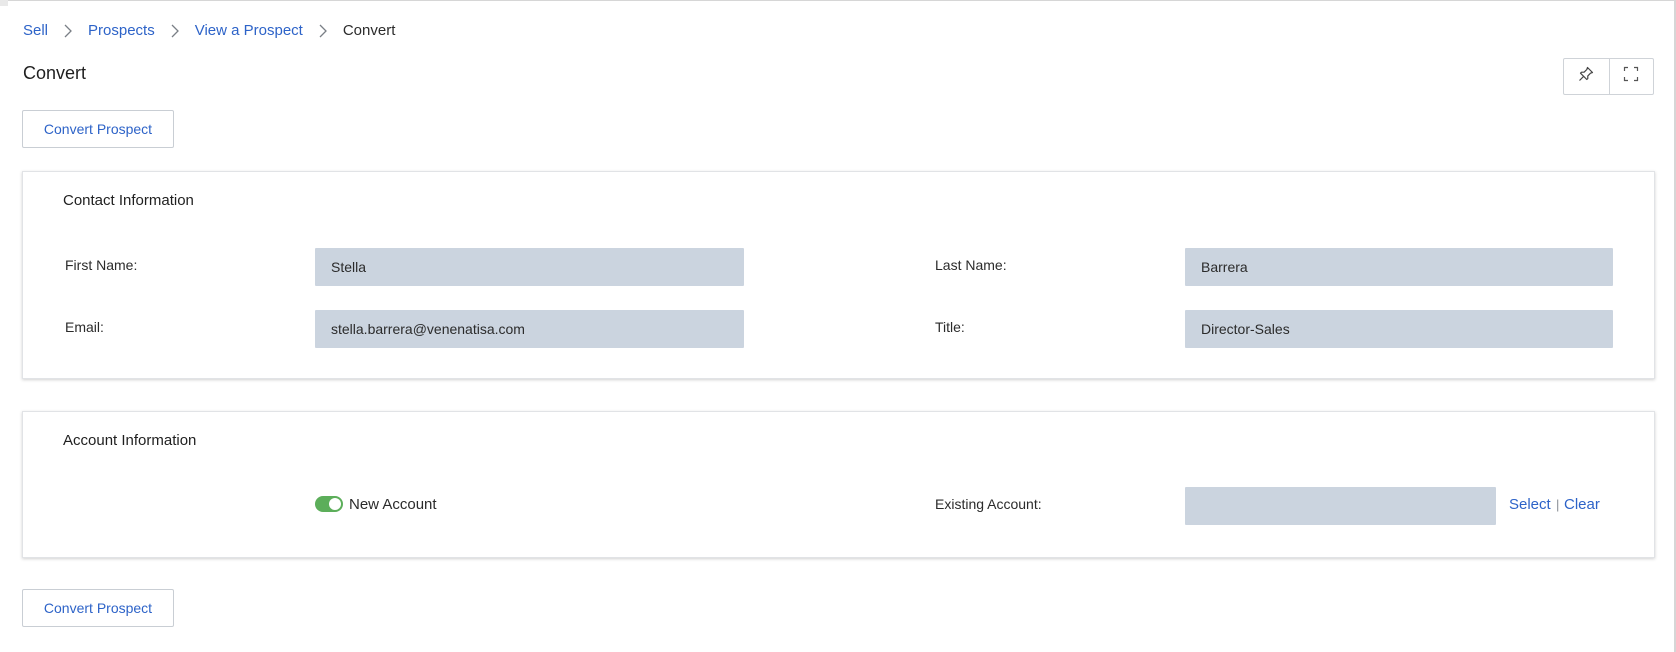 The image size is (1676, 652). Describe the element at coordinates (393, 504) in the screenshot. I see `new-account-label: New Account` at that location.